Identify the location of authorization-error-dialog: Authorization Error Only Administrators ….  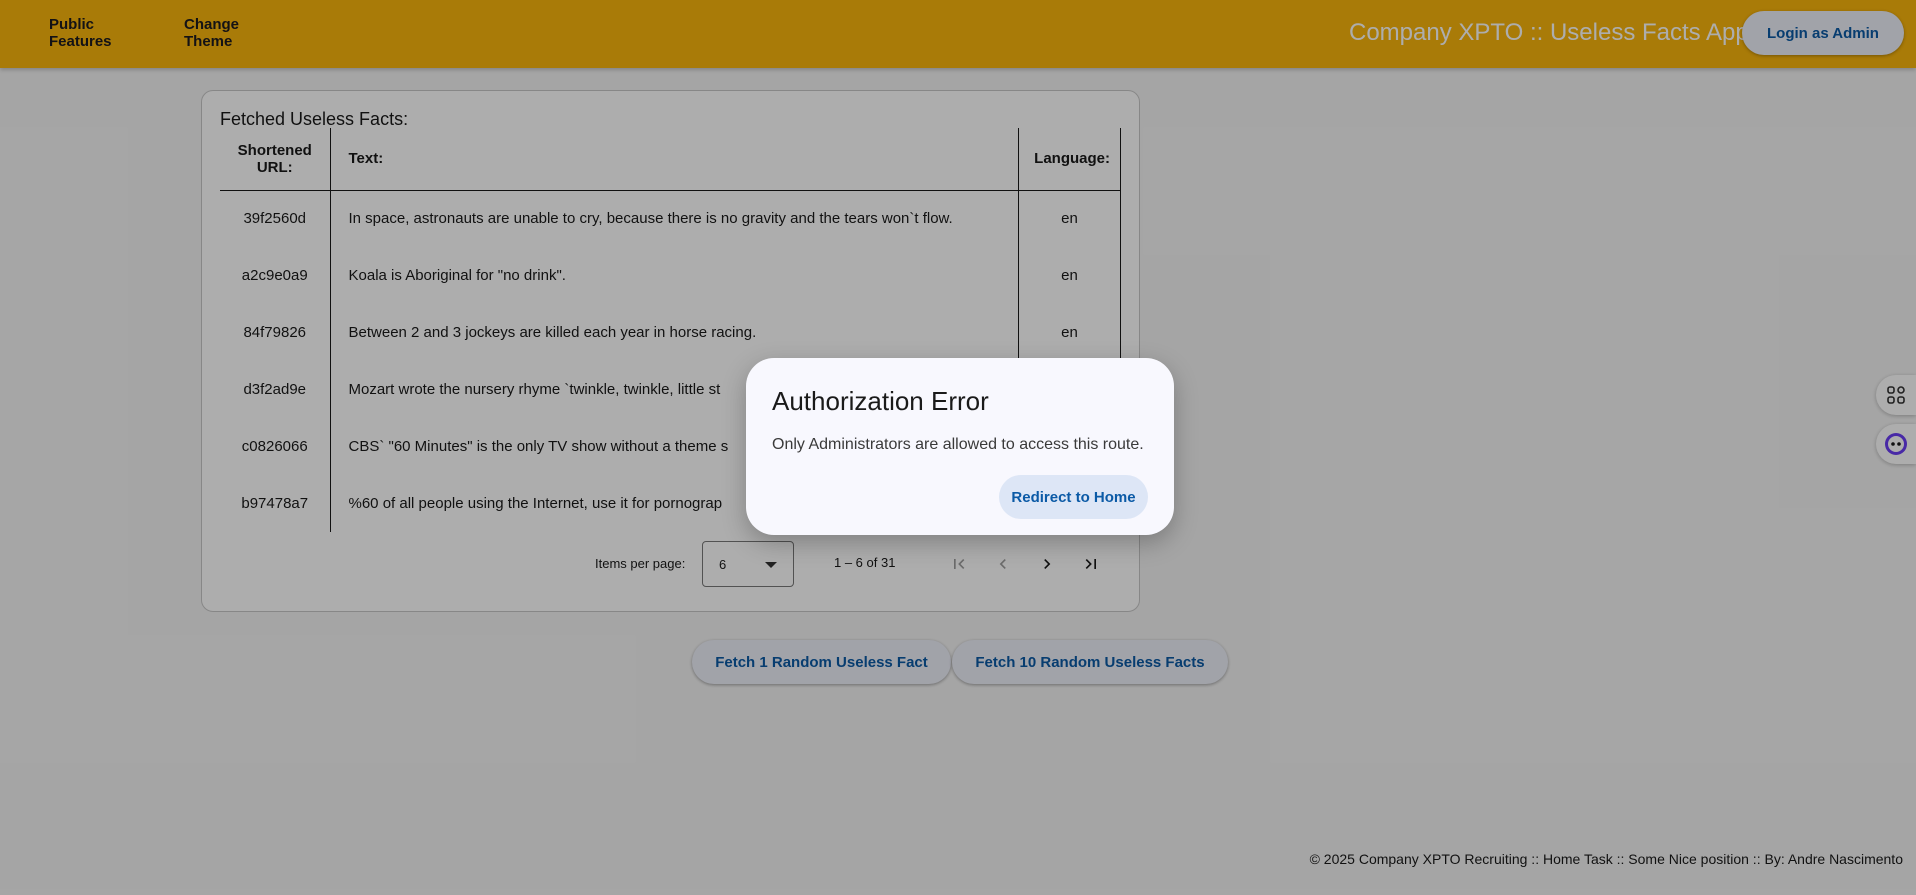
(960, 446).